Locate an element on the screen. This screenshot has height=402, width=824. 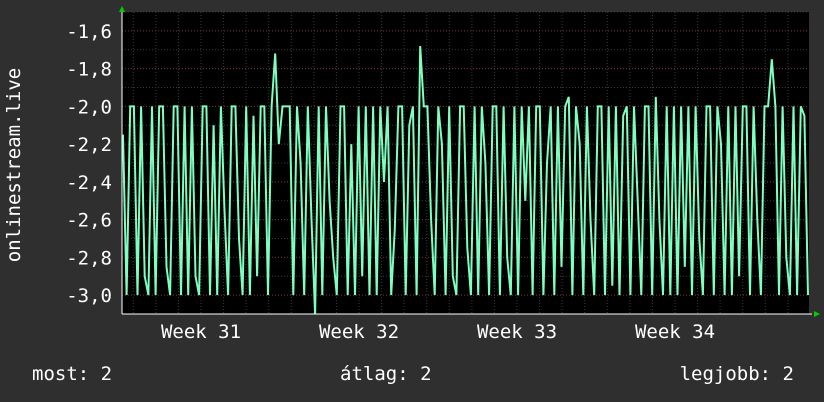
y-tick-label: -2,8 is located at coordinates (89, 258).